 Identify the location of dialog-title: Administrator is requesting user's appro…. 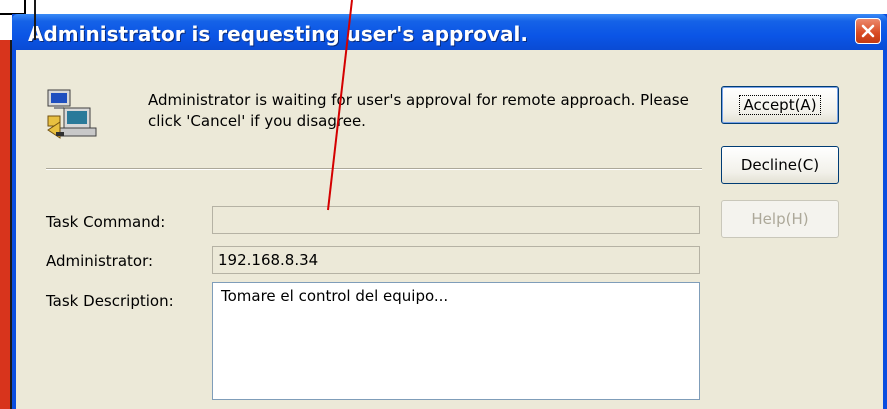
(278, 34).